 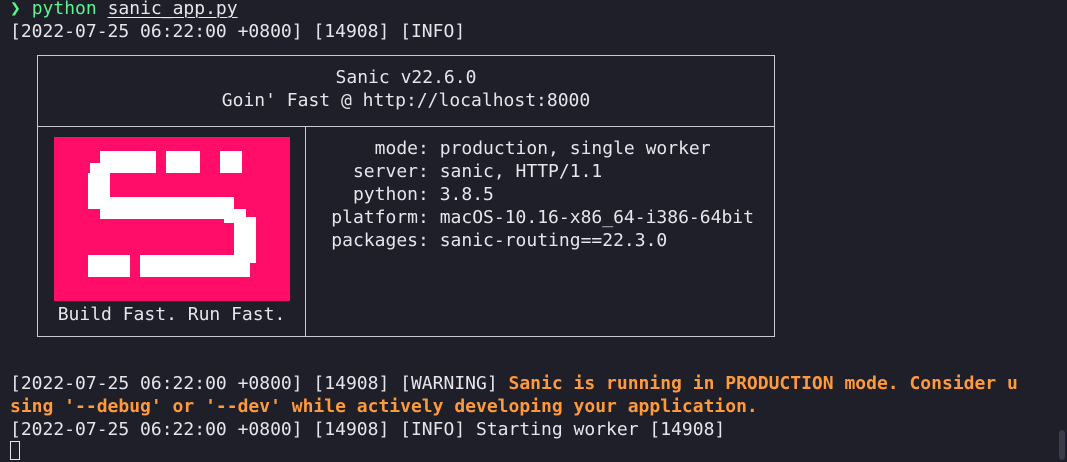 I want to click on banner-logo-panel: Build Fast. Run Fast., so click(x=172, y=231).